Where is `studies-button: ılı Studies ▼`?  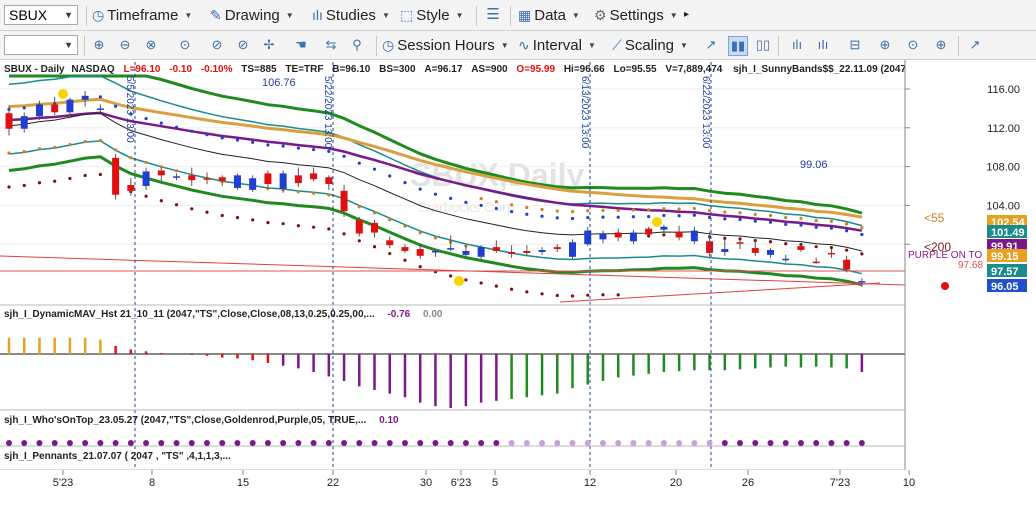
studies-button: ılı Studies ▼ is located at coordinates (351, 15).